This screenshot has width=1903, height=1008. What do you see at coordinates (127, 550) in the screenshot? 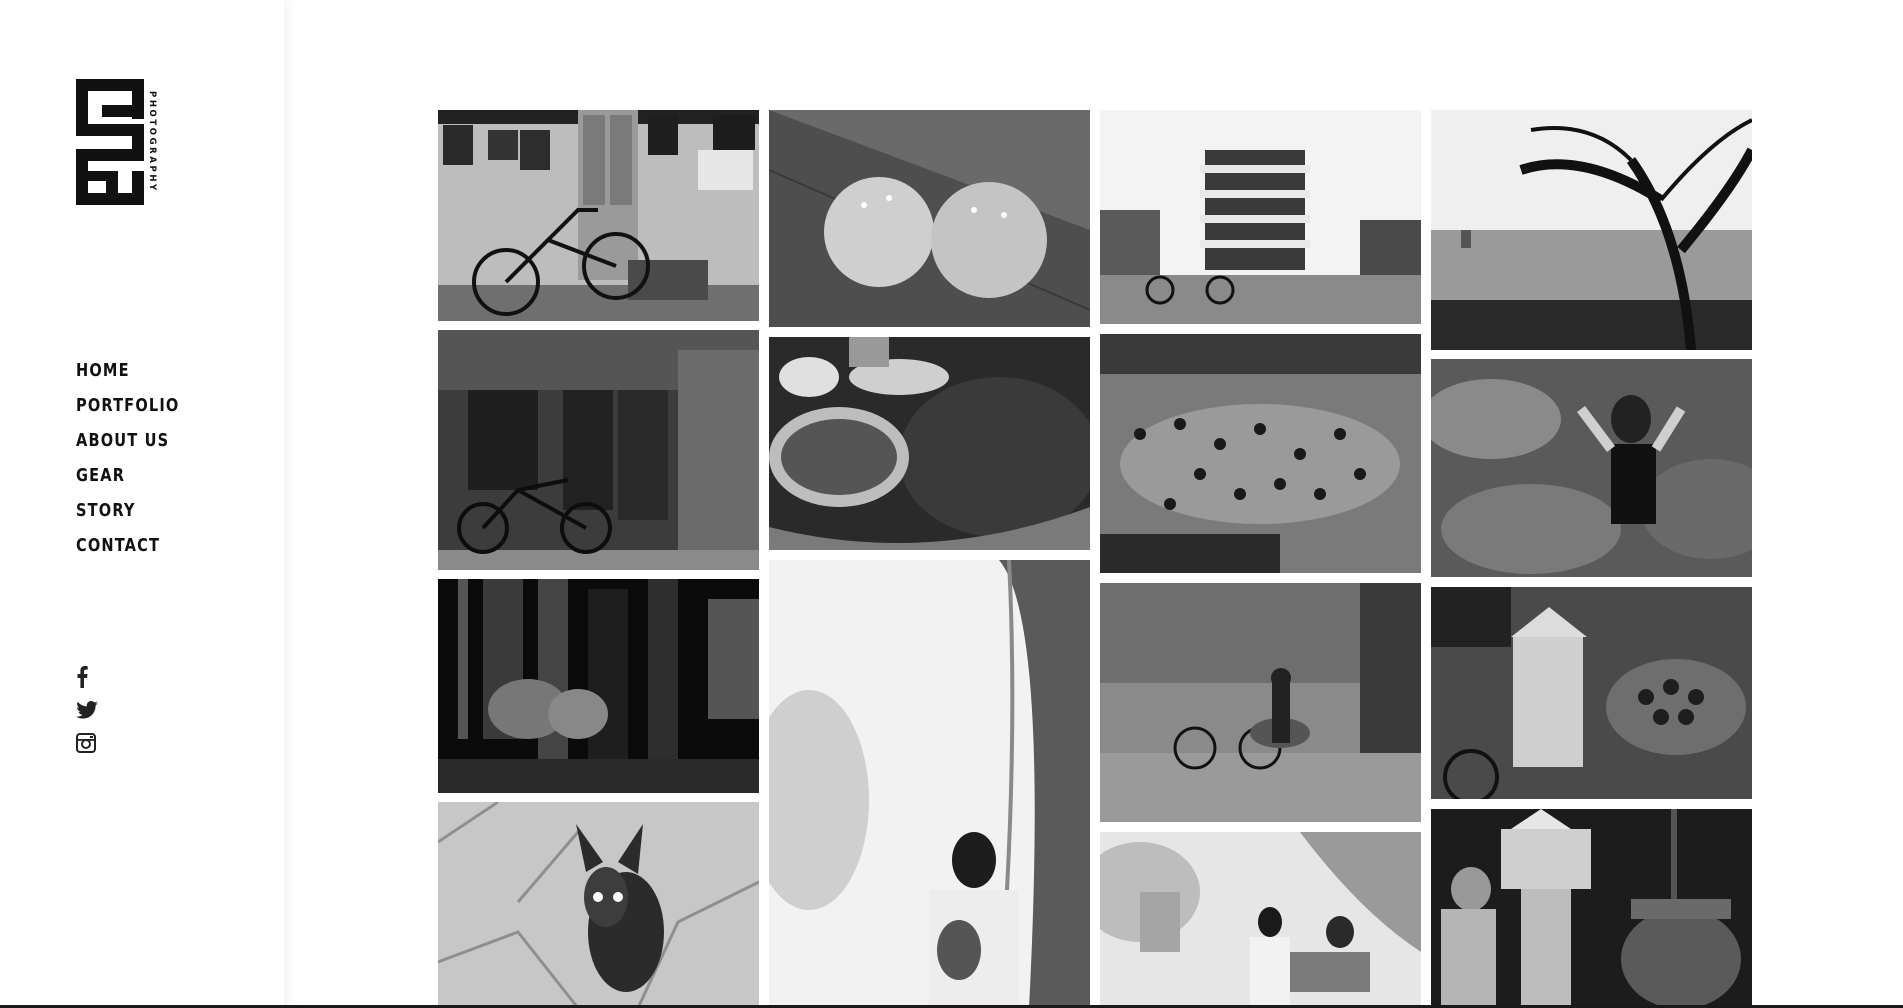
I see `nav-item-contact: CONTACT` at bounding box center [127, 550].